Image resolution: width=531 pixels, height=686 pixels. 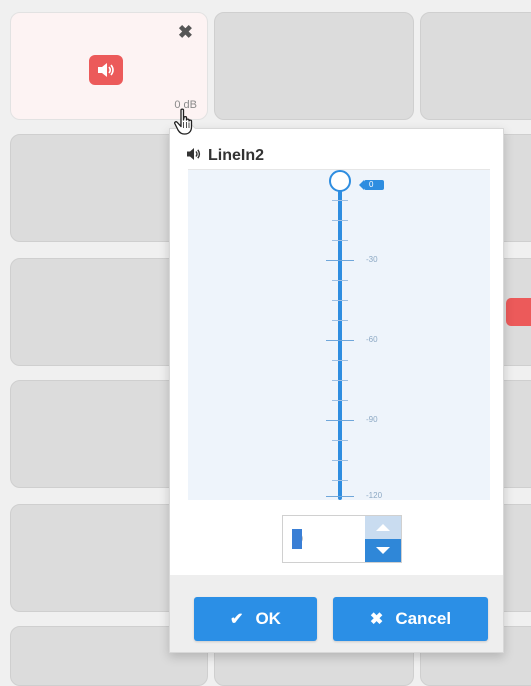 I want to click on volume-slider-track, so click(x=340, y=341).